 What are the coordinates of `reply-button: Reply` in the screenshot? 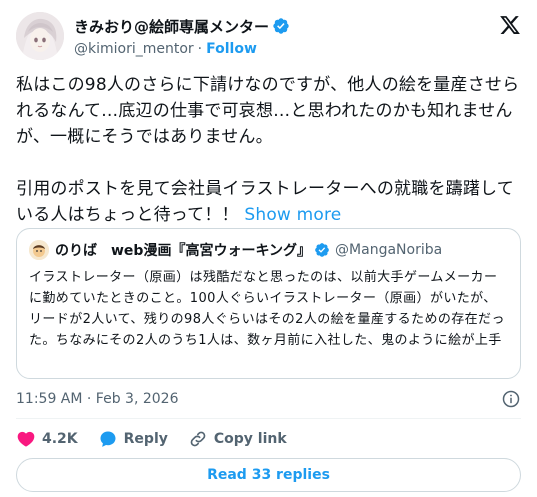 It's located at (133, 439).